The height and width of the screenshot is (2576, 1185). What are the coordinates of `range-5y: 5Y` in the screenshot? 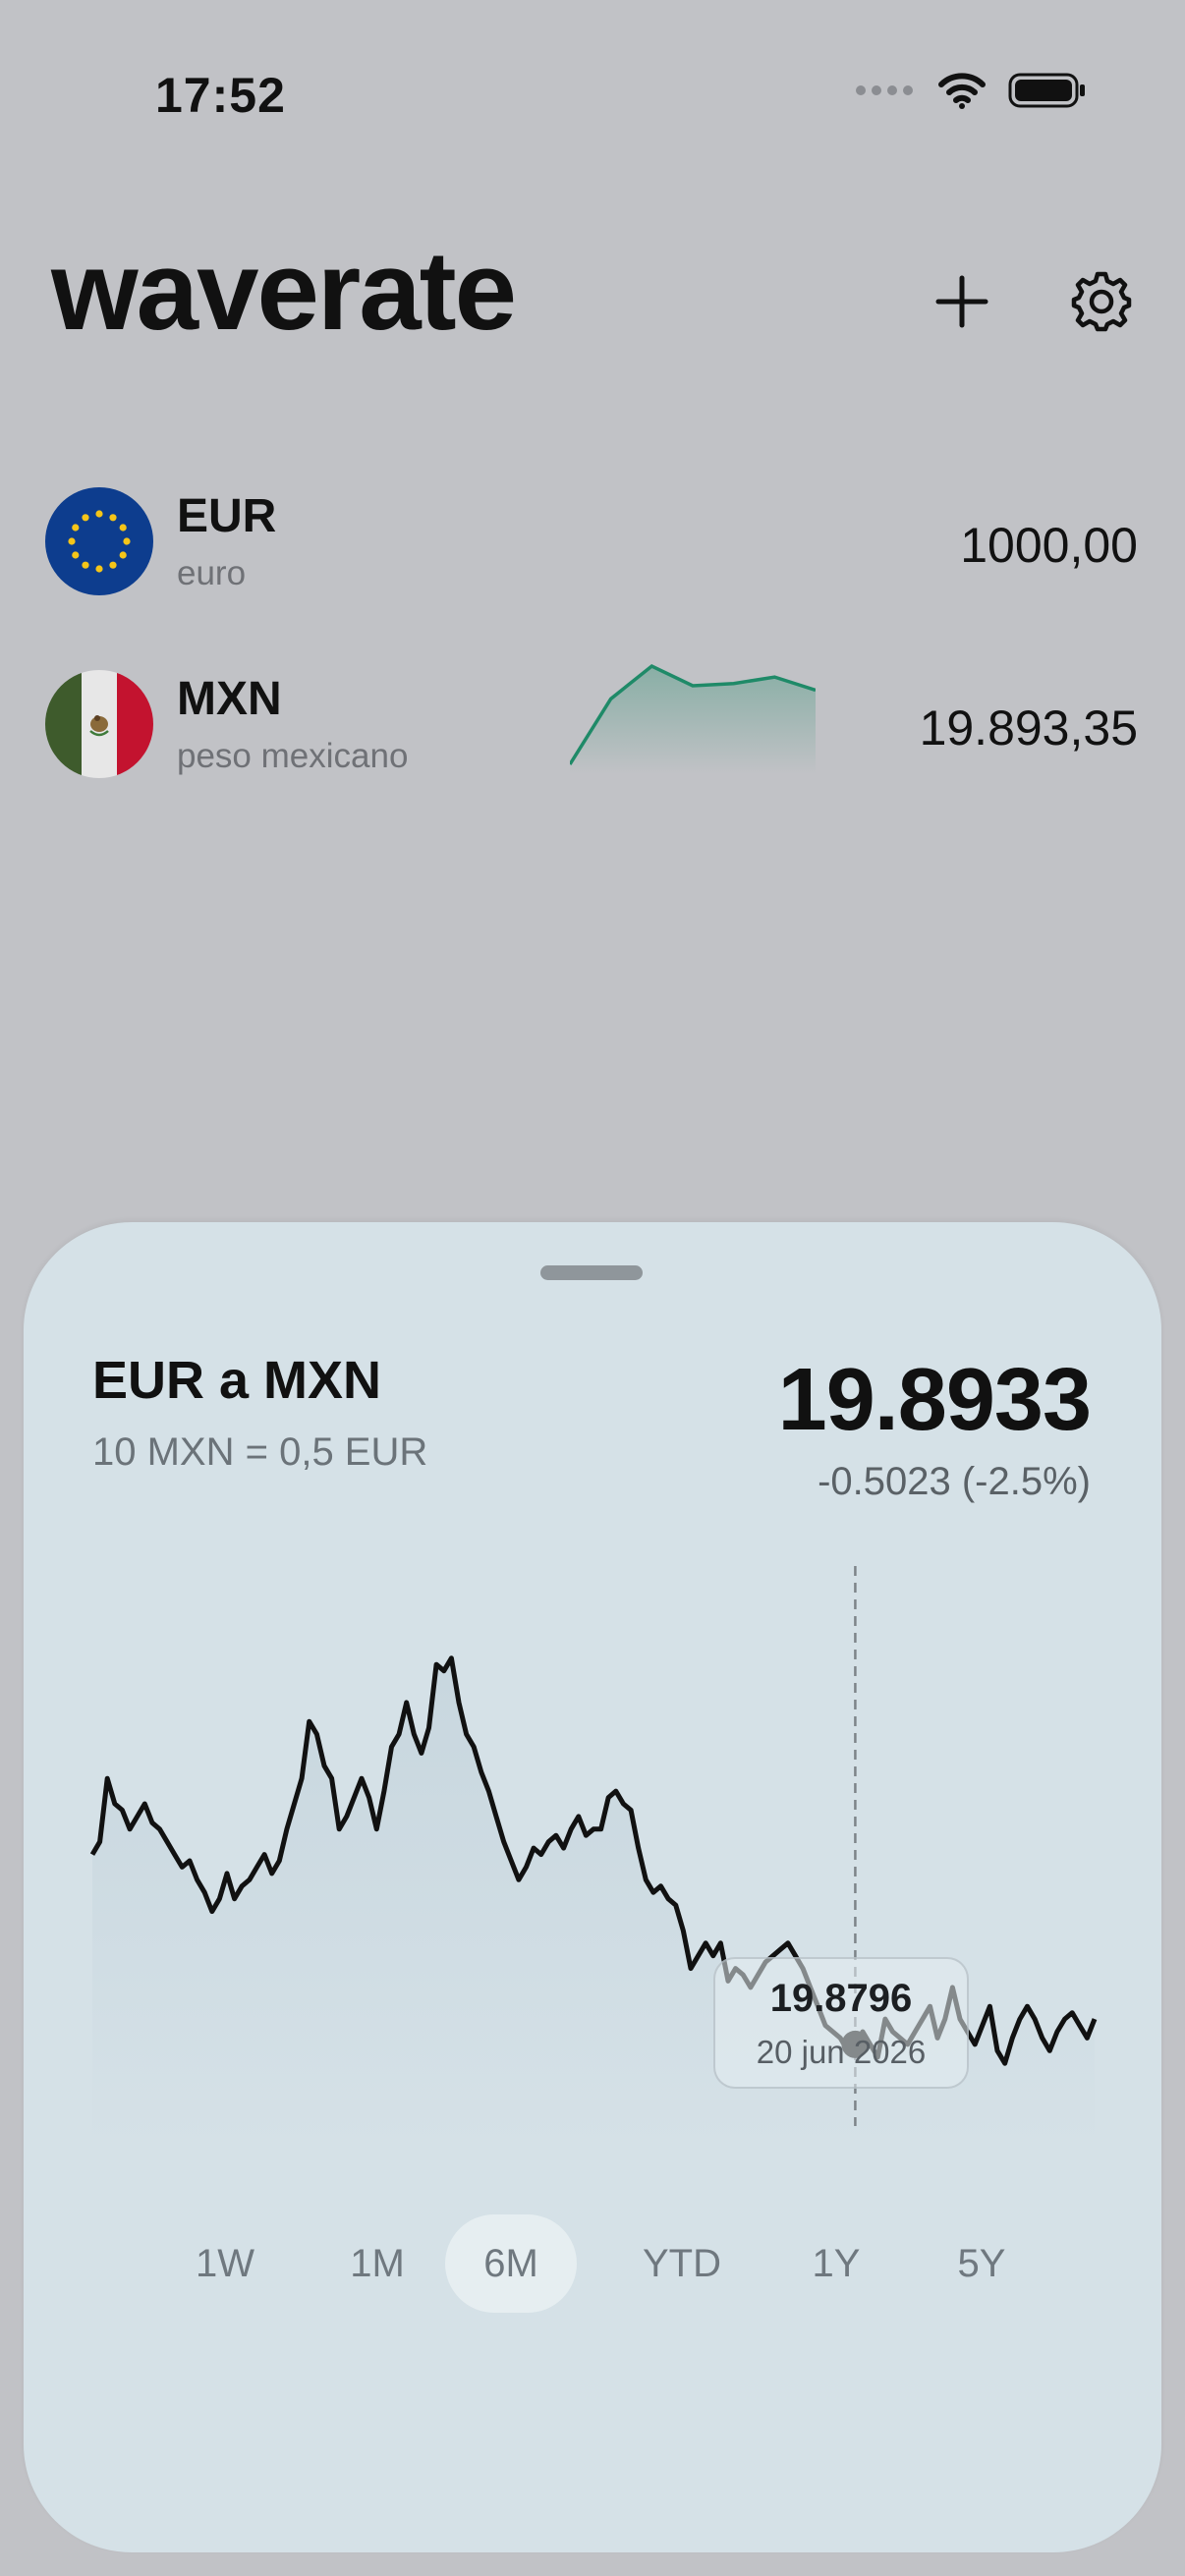 It's located at (982, 2263).